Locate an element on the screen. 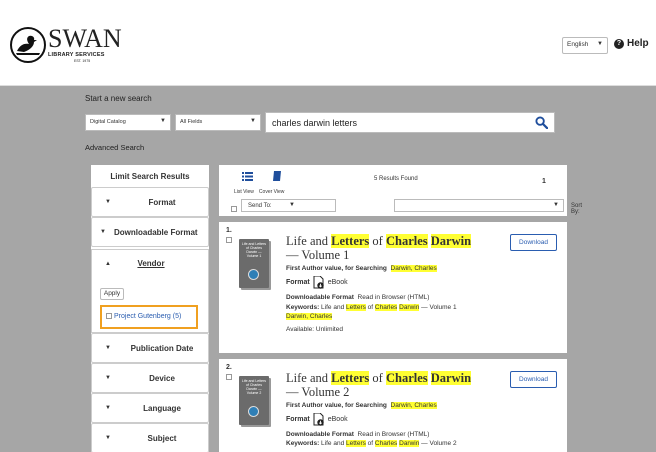 This screenshot has height=452, width=656. send-to-label: Send To: is located at coordinates (260, 206).